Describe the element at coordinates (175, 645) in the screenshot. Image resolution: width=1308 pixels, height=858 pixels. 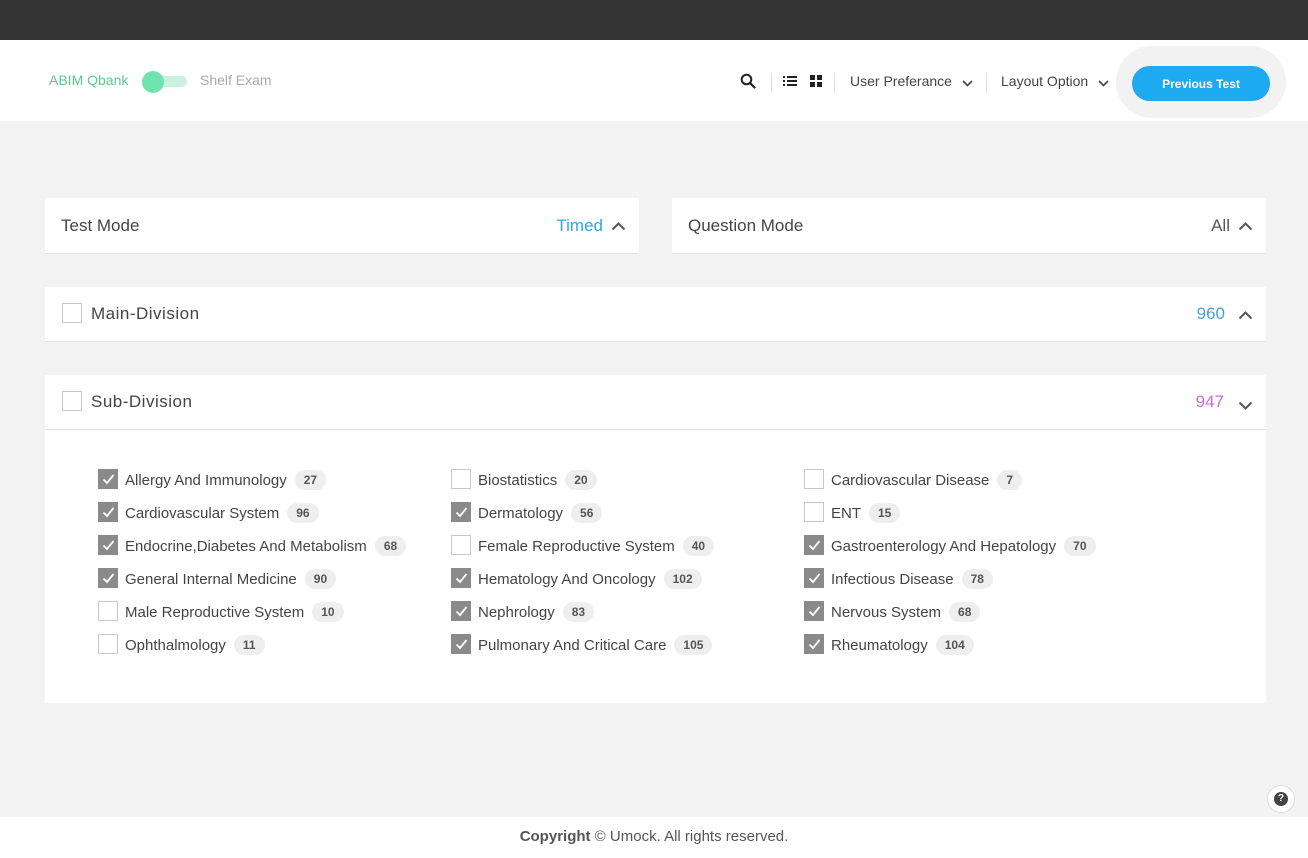
I see `sub-division-item-name: Ophthalmology` at that location.